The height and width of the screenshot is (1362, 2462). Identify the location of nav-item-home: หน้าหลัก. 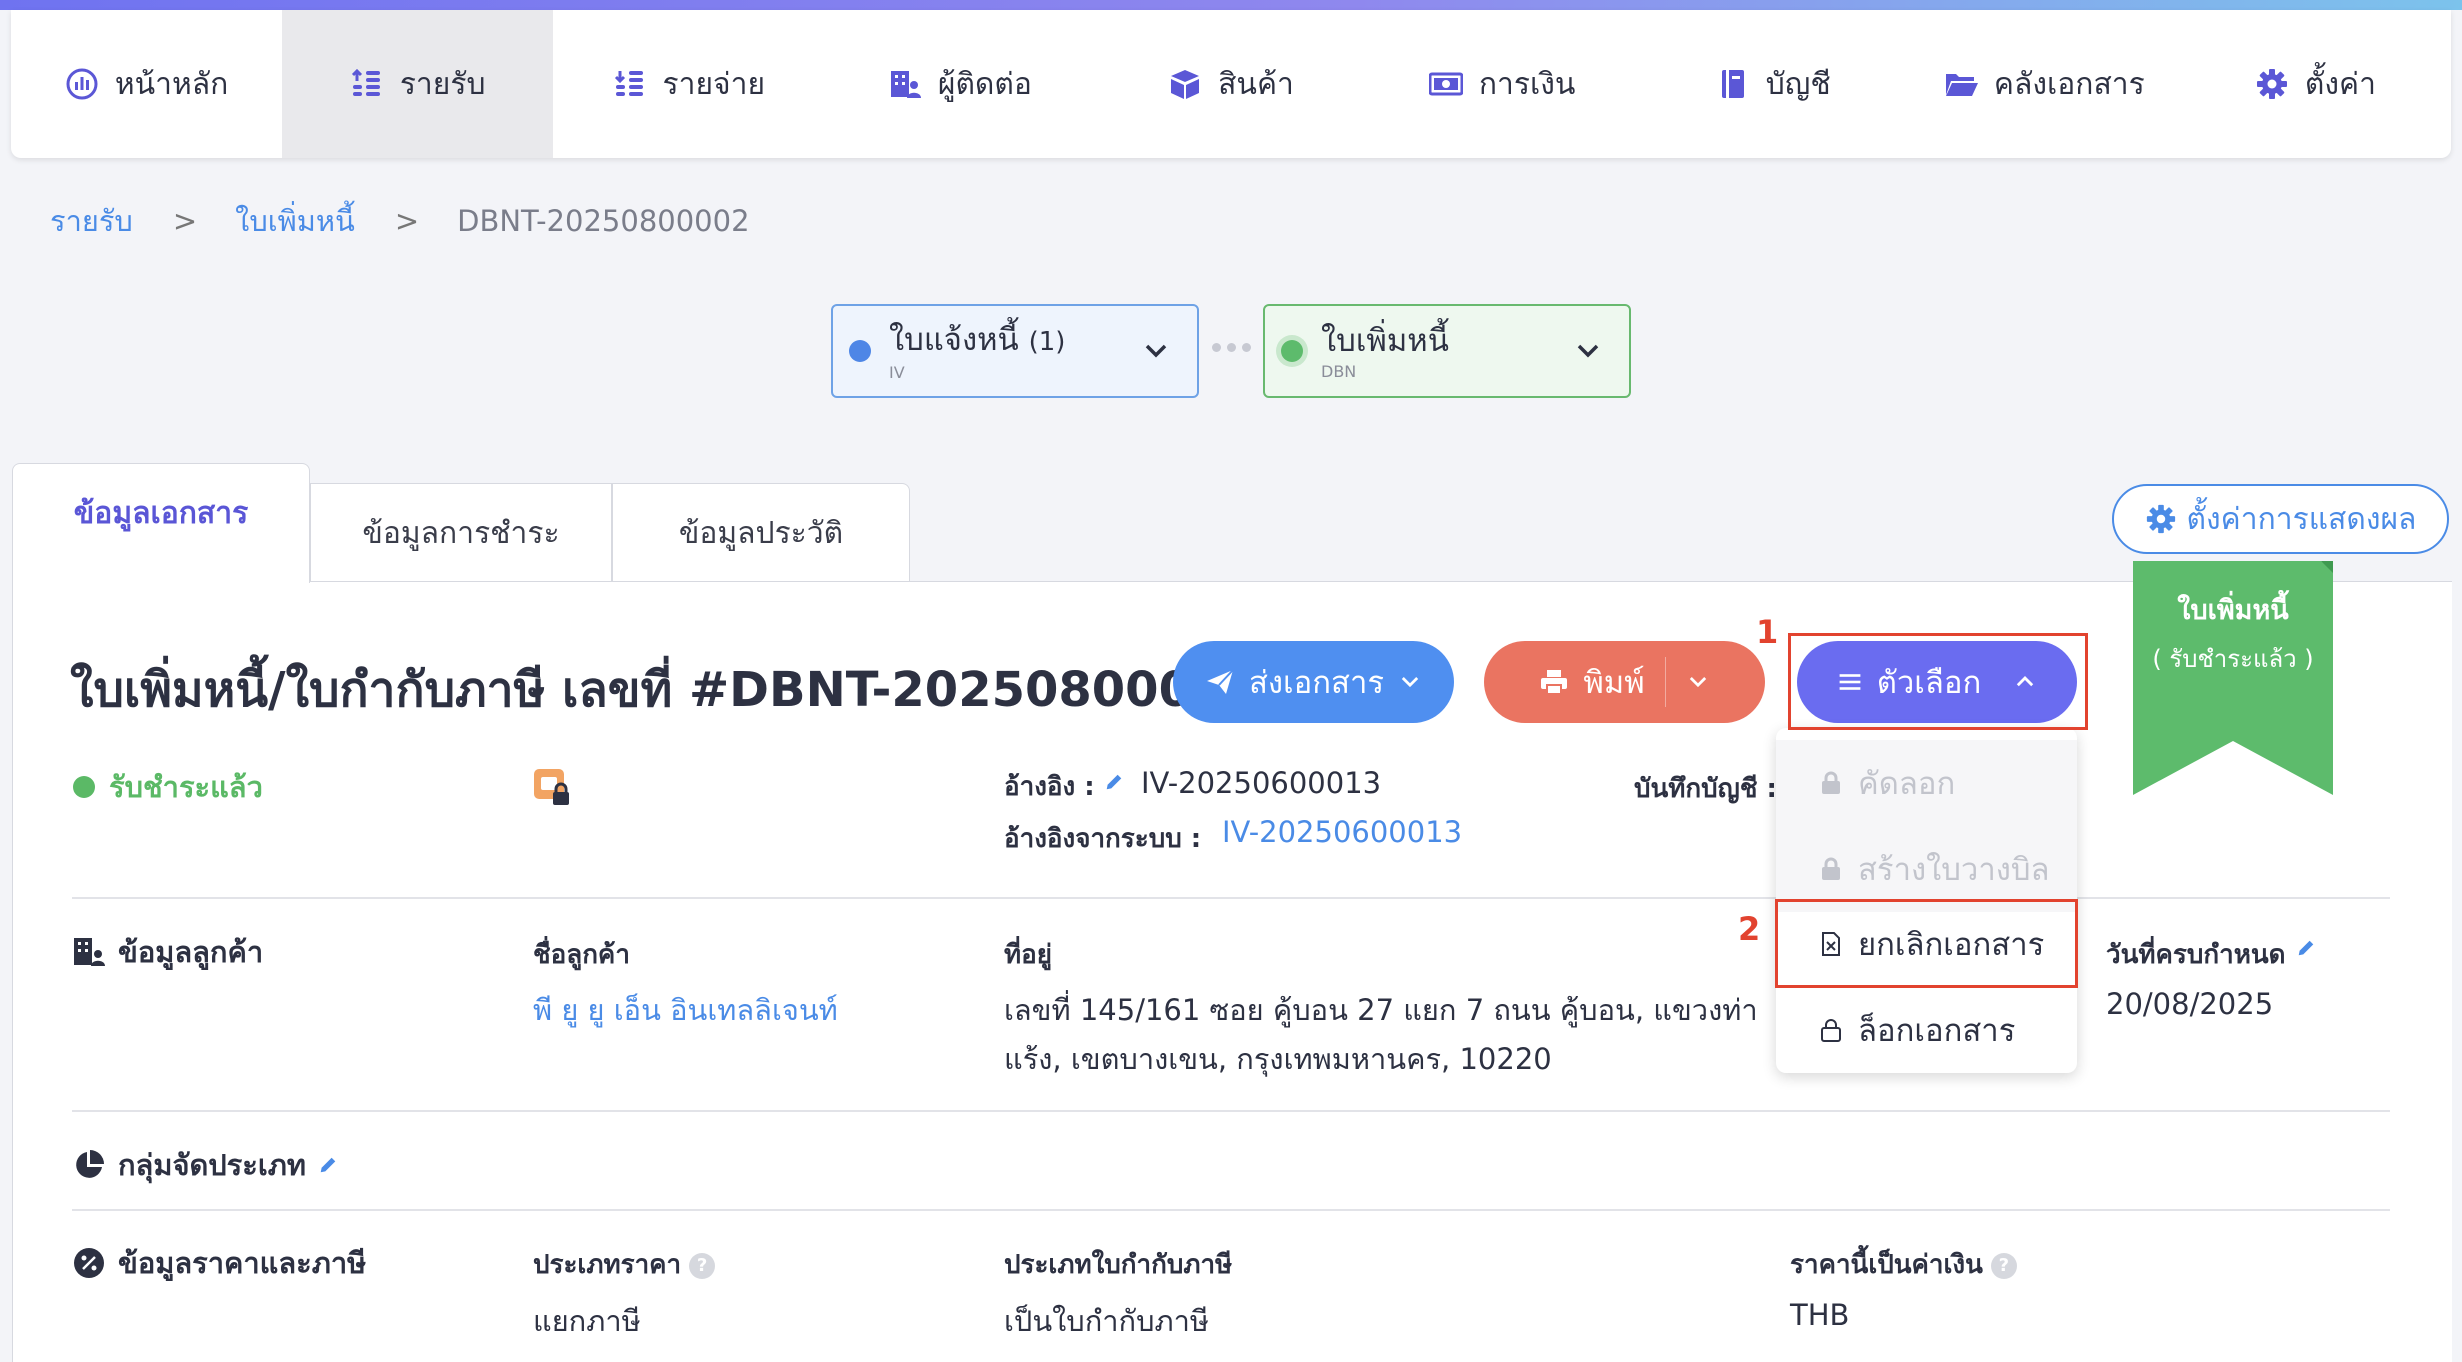
(146, 84).